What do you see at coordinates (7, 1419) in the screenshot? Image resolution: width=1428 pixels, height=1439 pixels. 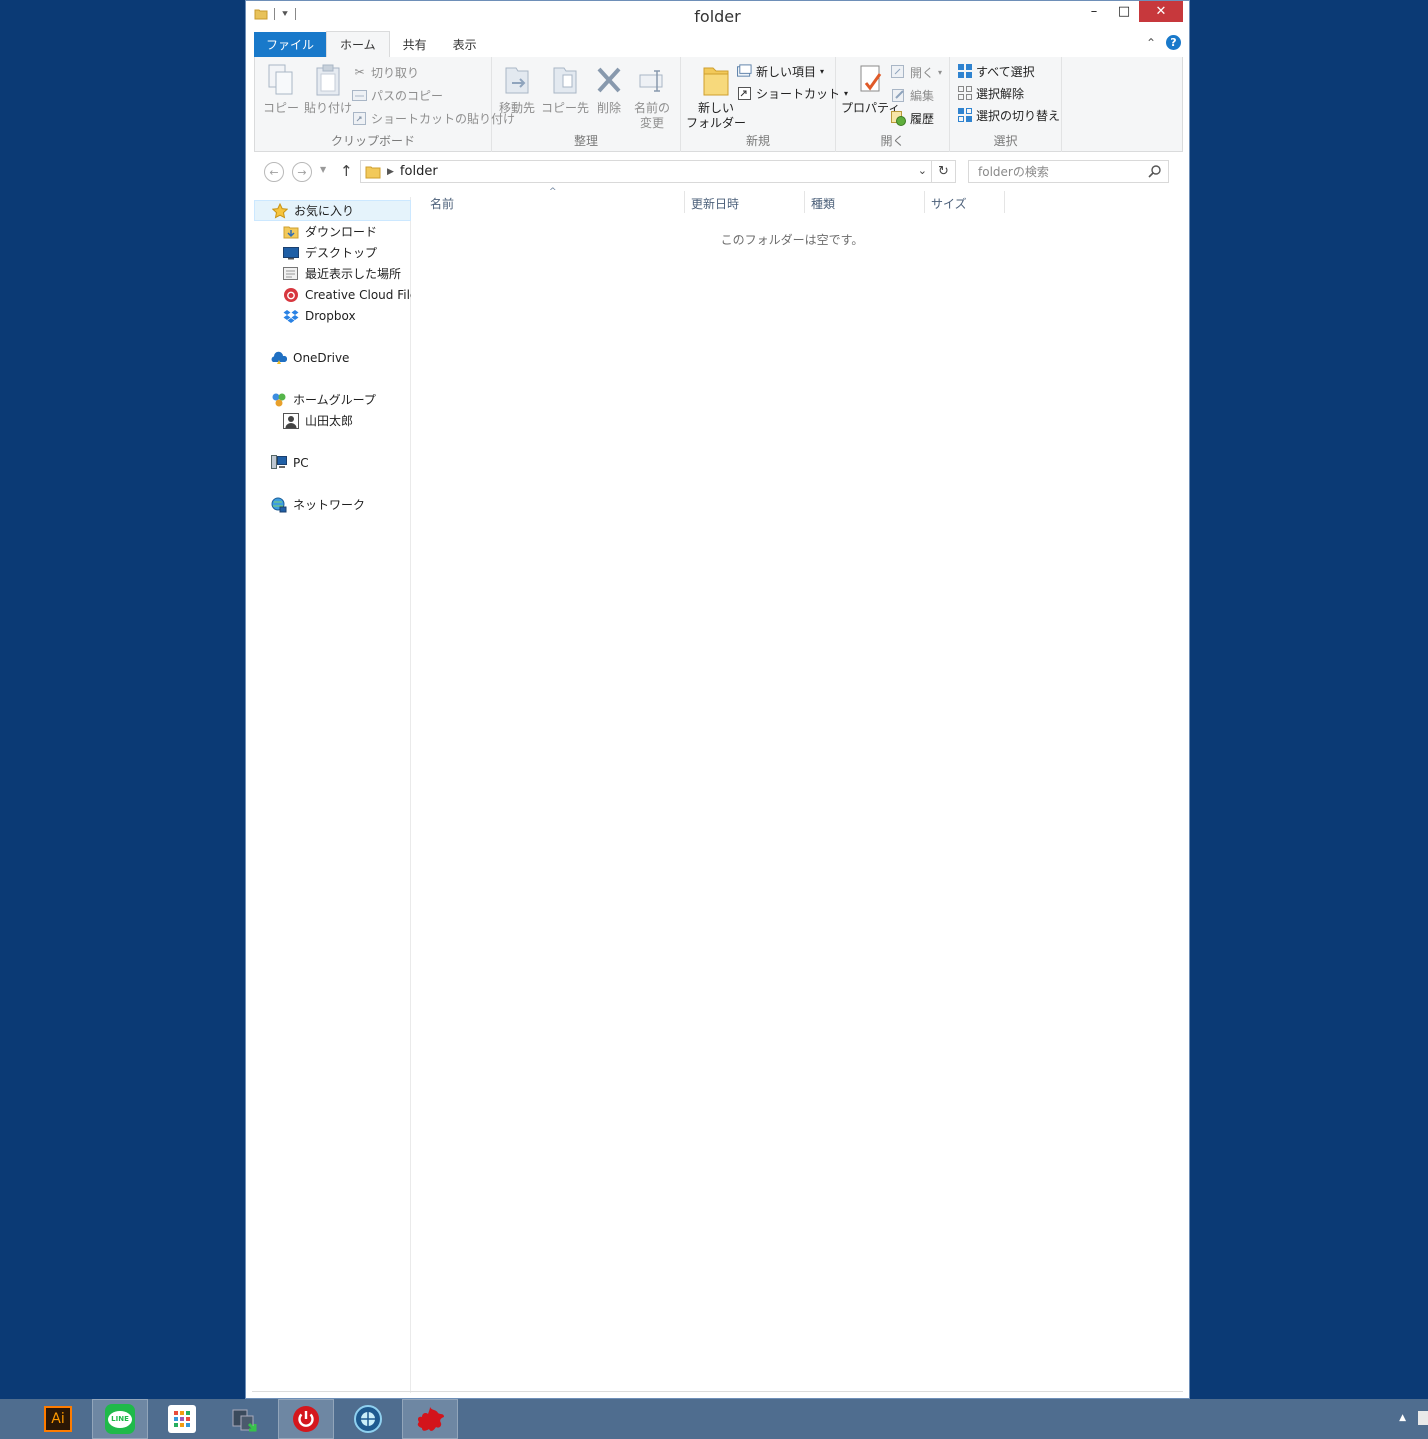 I see `taskbar-photoshop: s` at bounding box center [7, 1419].